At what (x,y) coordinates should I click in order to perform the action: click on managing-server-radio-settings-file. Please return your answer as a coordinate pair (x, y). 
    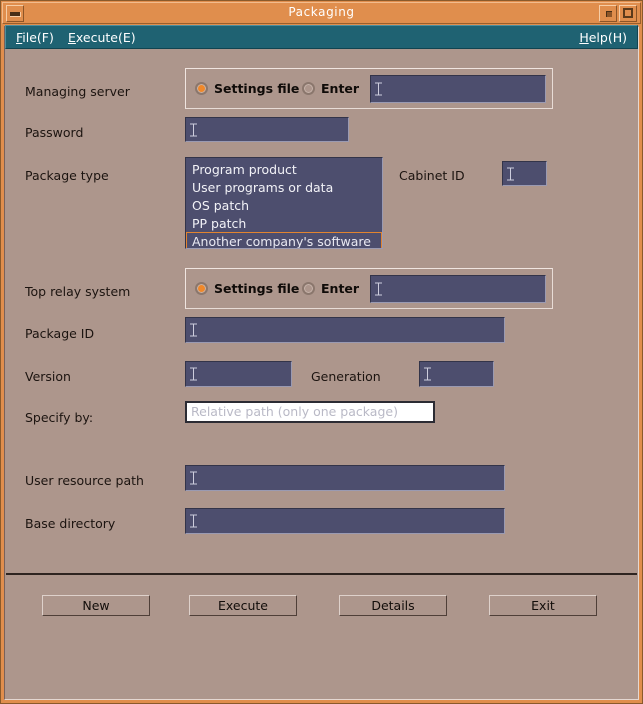
    Looking at the image, I should click on (201, 88).